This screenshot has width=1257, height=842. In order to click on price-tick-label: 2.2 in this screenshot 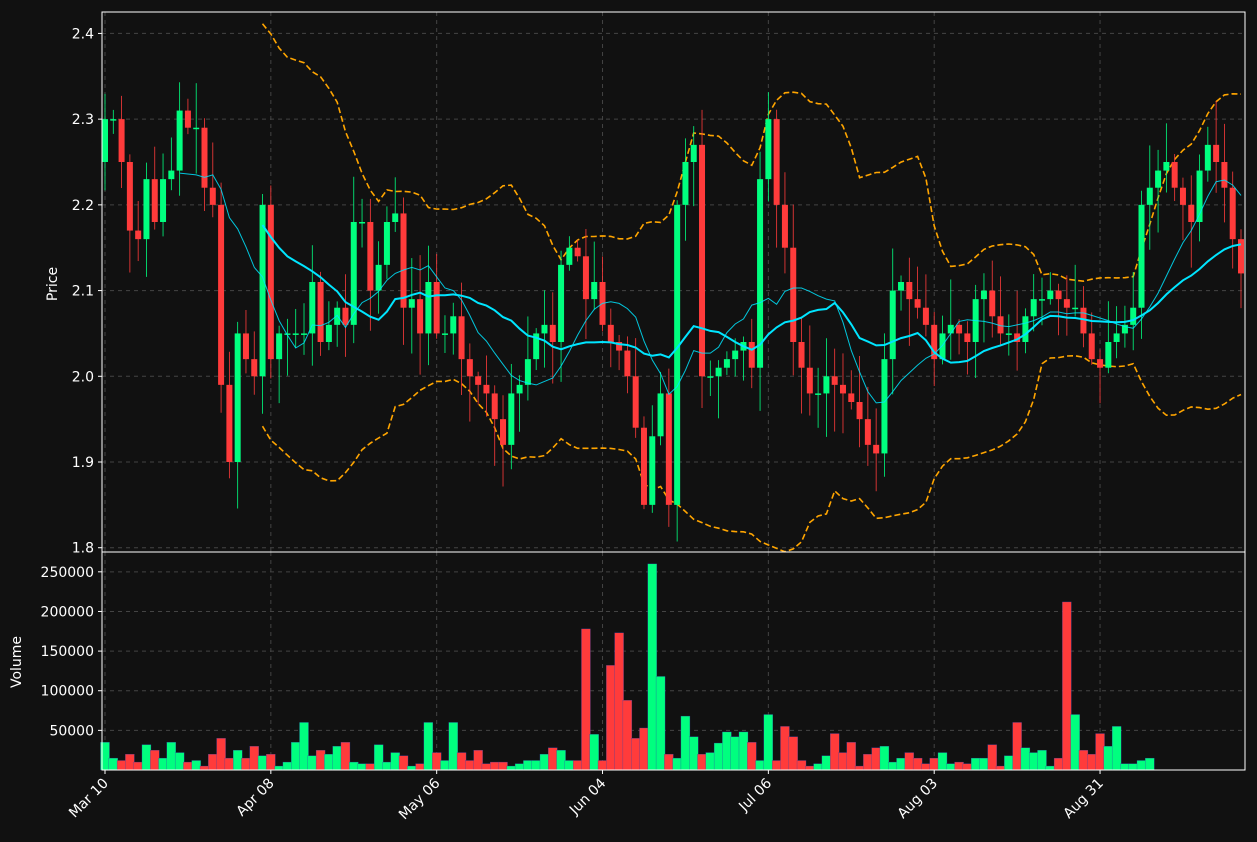, I will do `click(83, 206)`.